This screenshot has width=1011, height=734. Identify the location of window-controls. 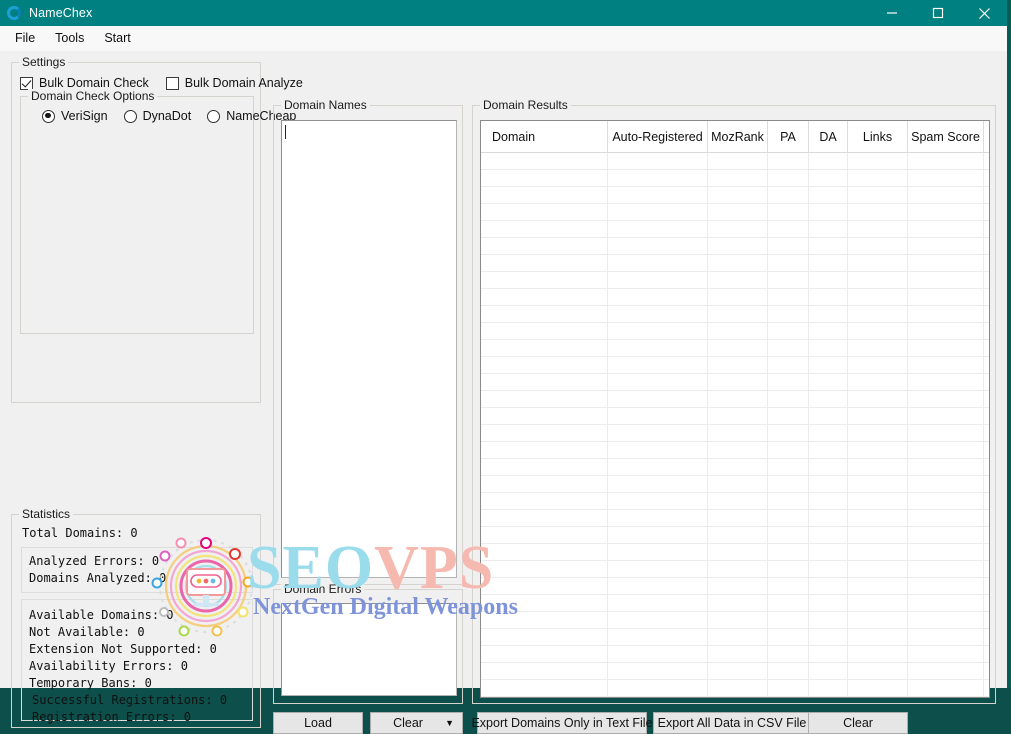
(938, 13).